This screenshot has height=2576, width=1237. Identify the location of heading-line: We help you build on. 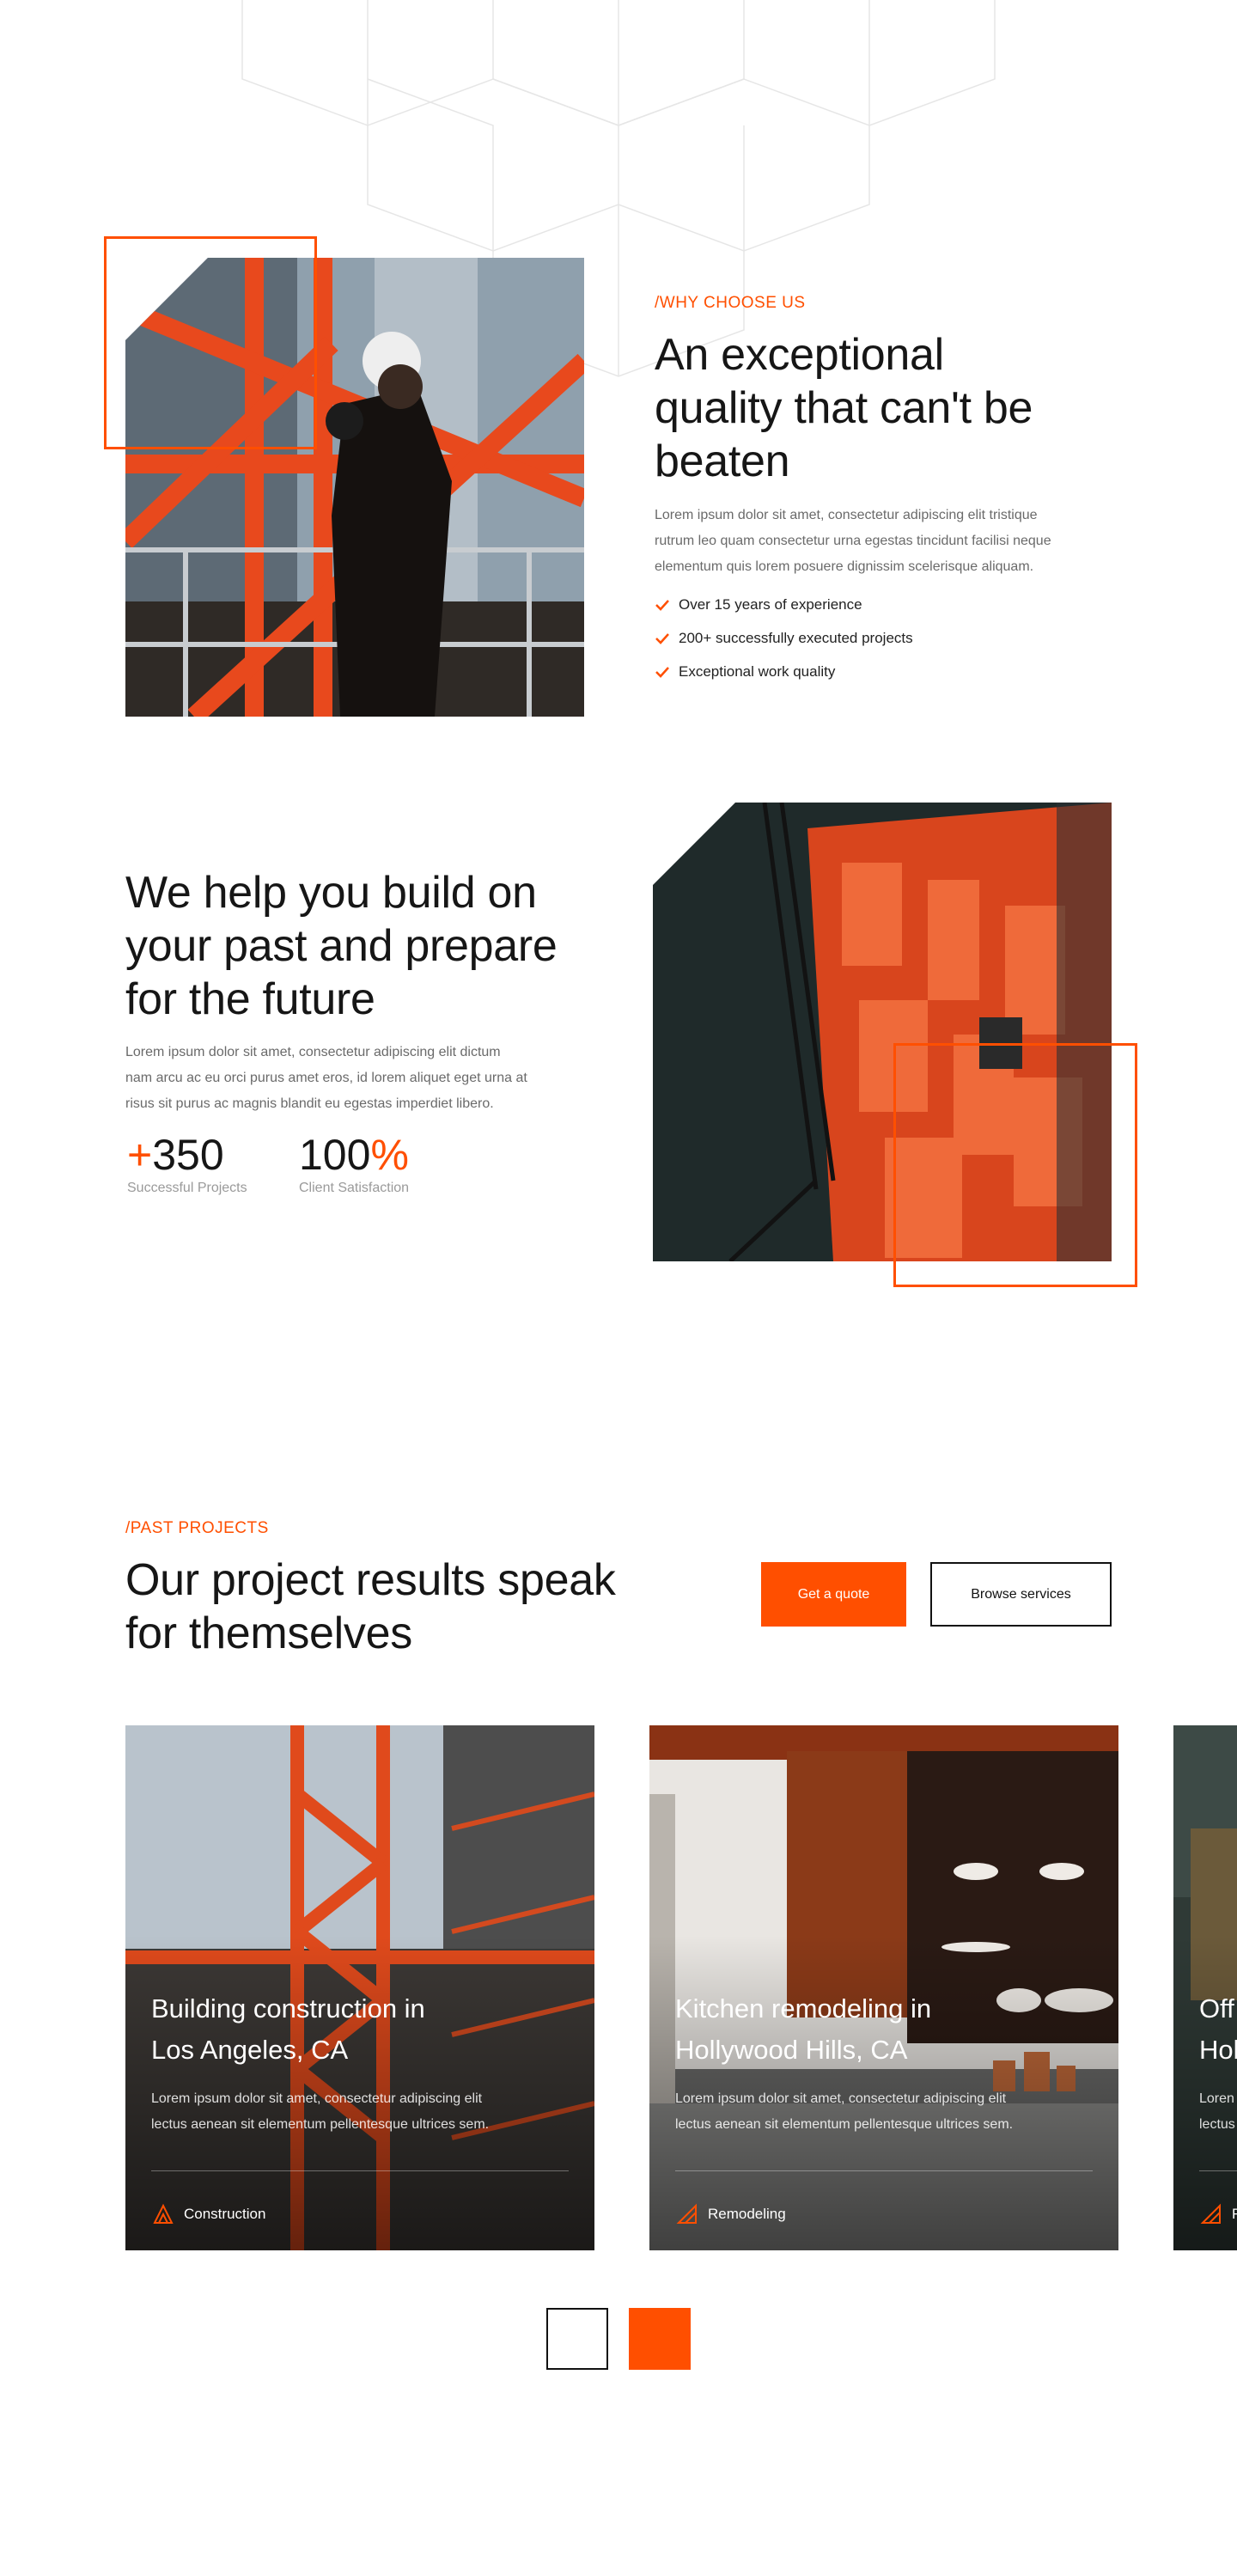
(331, 893).